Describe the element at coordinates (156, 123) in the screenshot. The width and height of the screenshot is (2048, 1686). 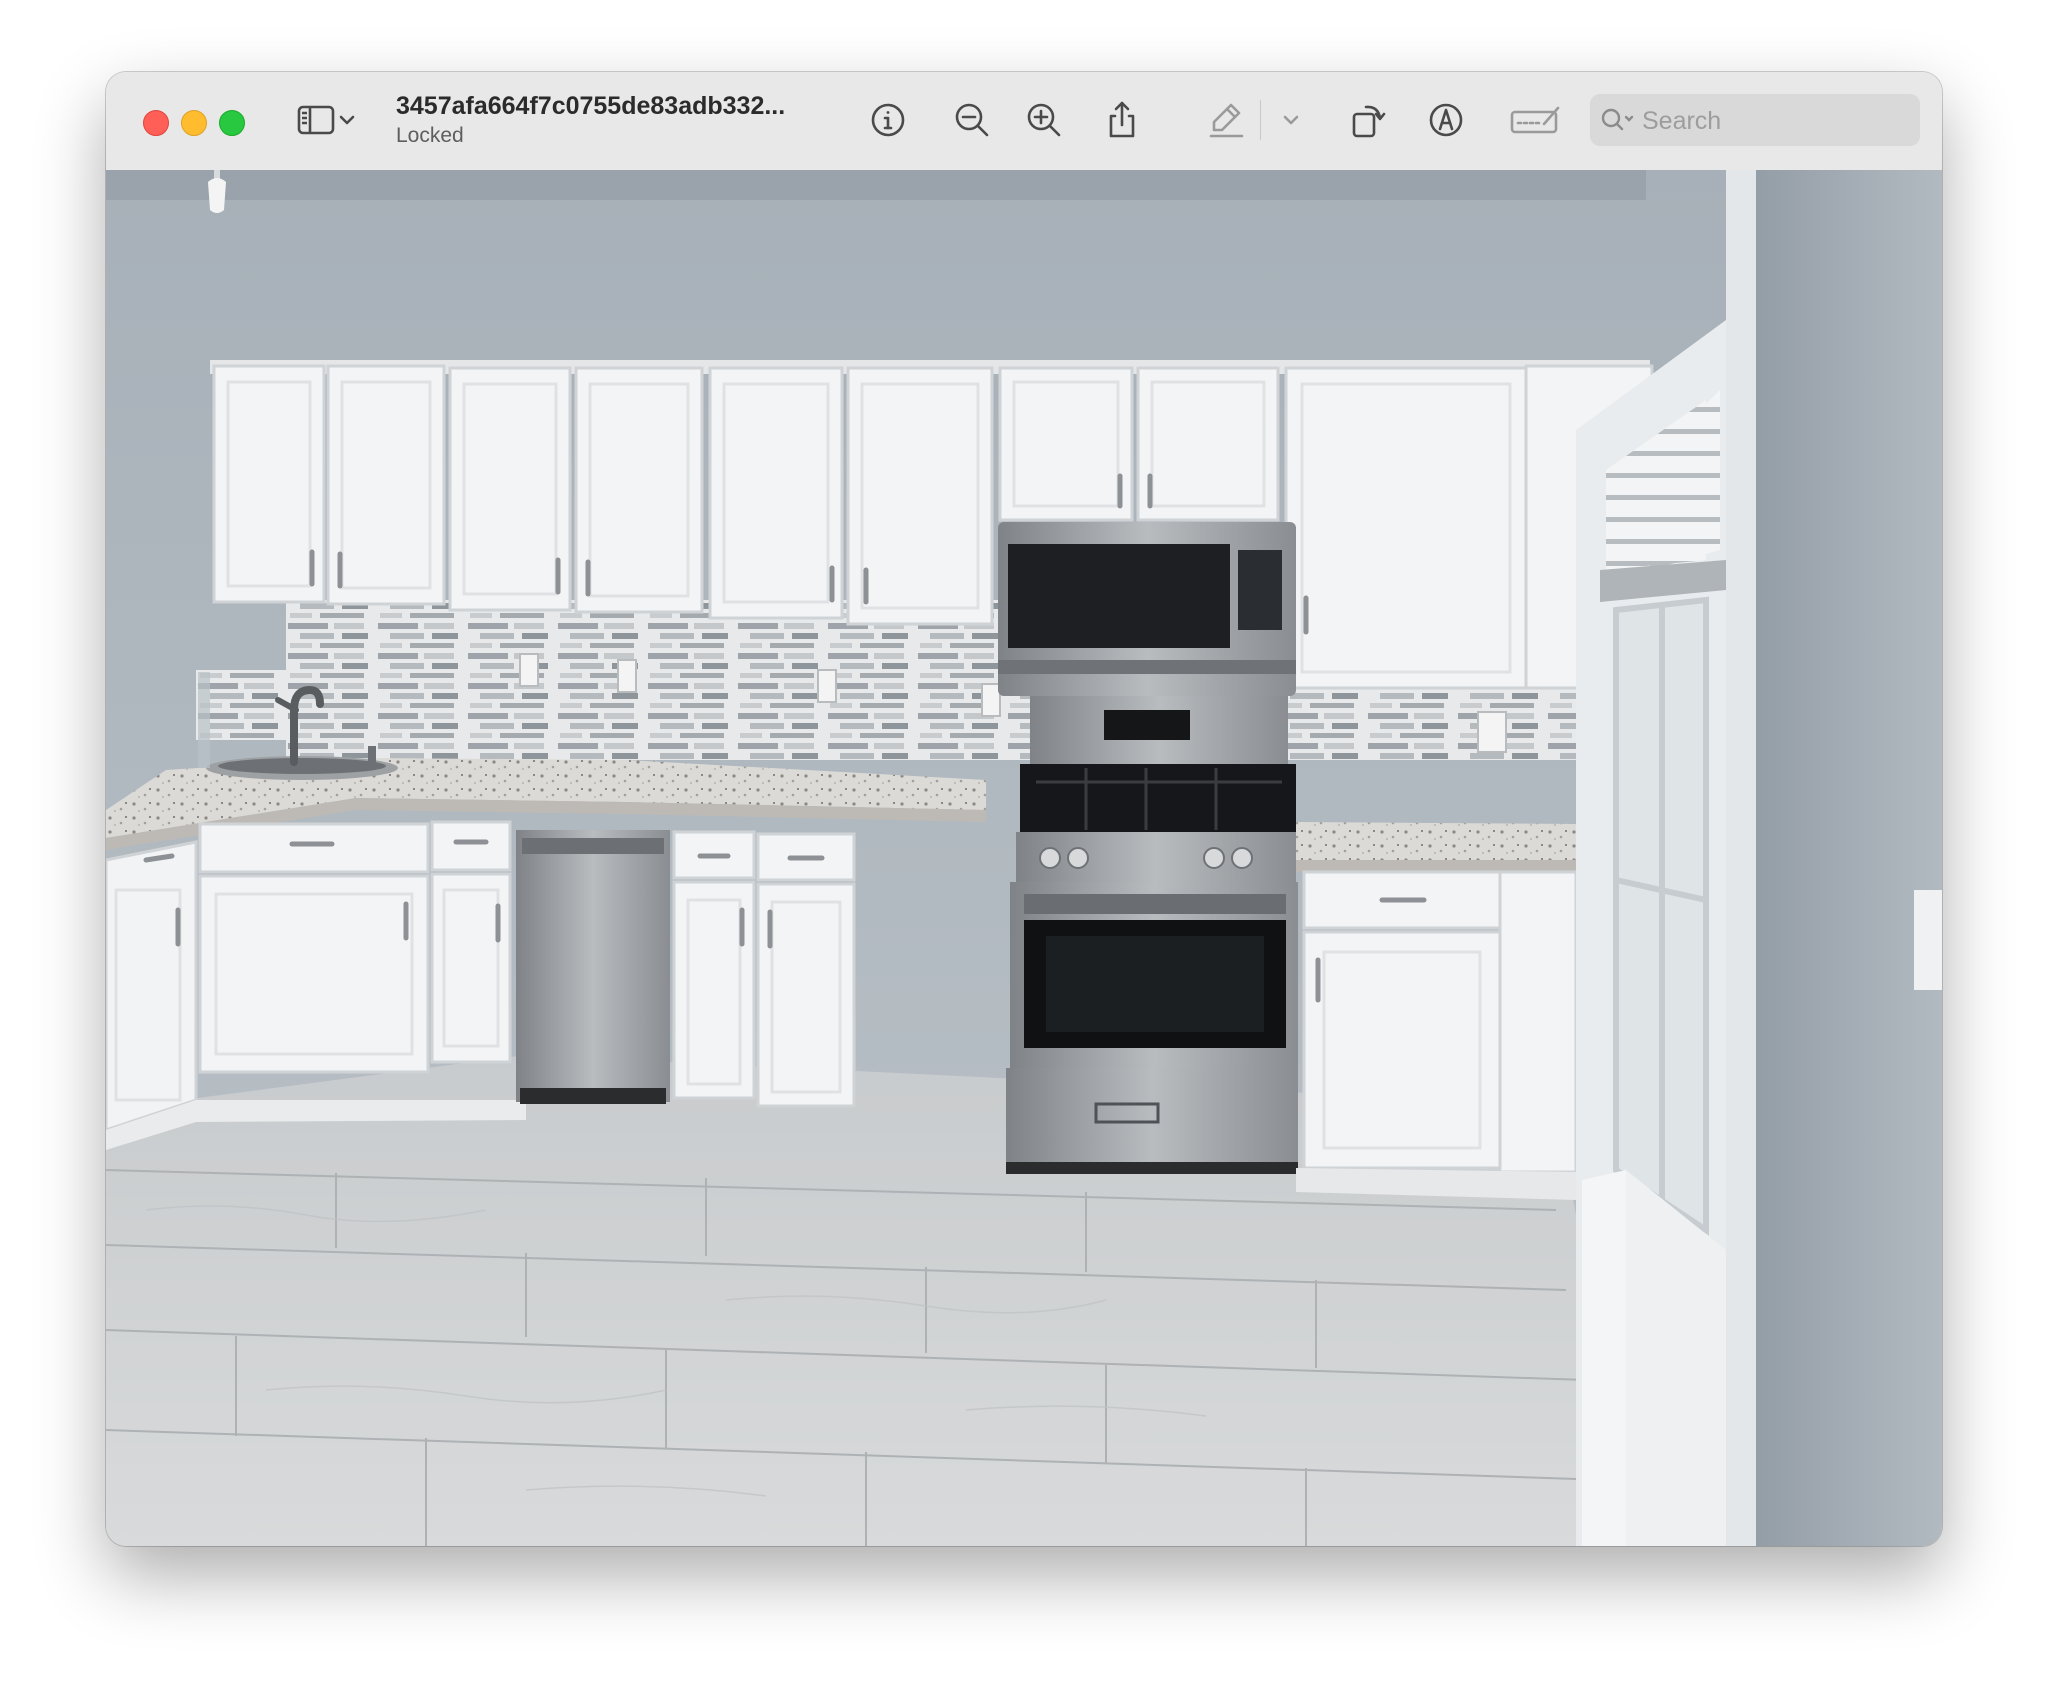
I see `close-button` at that location.